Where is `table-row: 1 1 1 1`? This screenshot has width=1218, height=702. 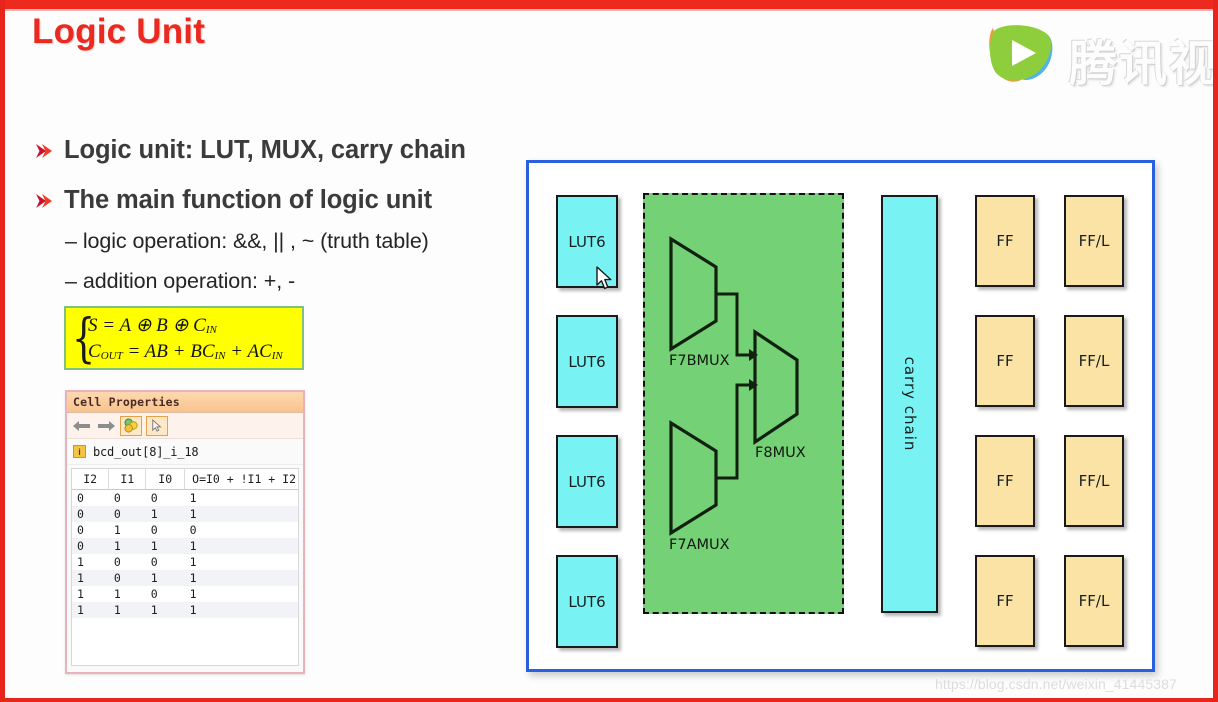 table-row: 1 1 1 1 is located at coordinates (185, 610).